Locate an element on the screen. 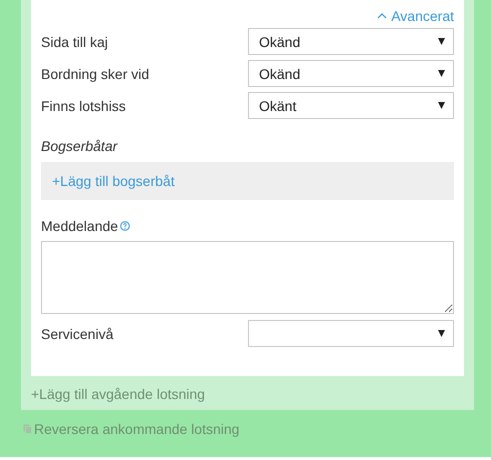 The height and width of the screenshot is (460, 491). field-label: Sida till kaj is located at coordinates (74, 42).